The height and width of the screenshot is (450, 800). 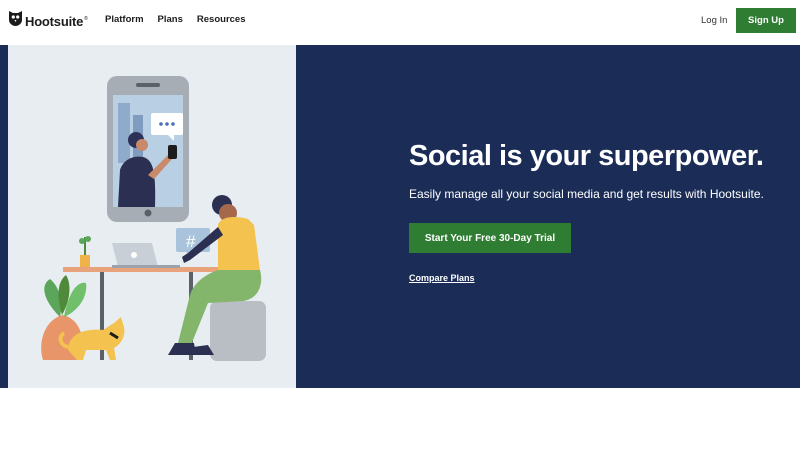 What do you see at coordinates (766, 20) in the screenshot?
I see `signup-button: Sign Up` at bounding box center [766, 20].